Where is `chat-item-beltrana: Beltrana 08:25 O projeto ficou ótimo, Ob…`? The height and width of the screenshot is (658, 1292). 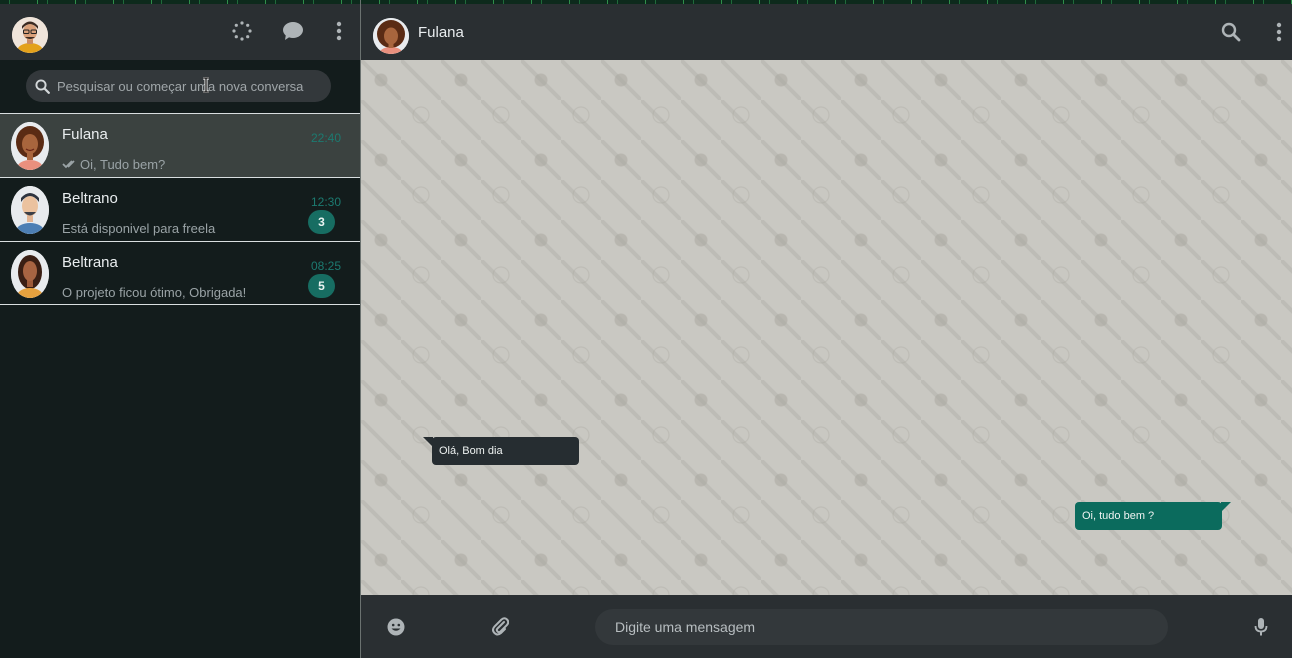 chat-item-beltrana: Beltrana 08:25 O projeto ficou ótimo, Ob… is located at coordinates (180, 273).